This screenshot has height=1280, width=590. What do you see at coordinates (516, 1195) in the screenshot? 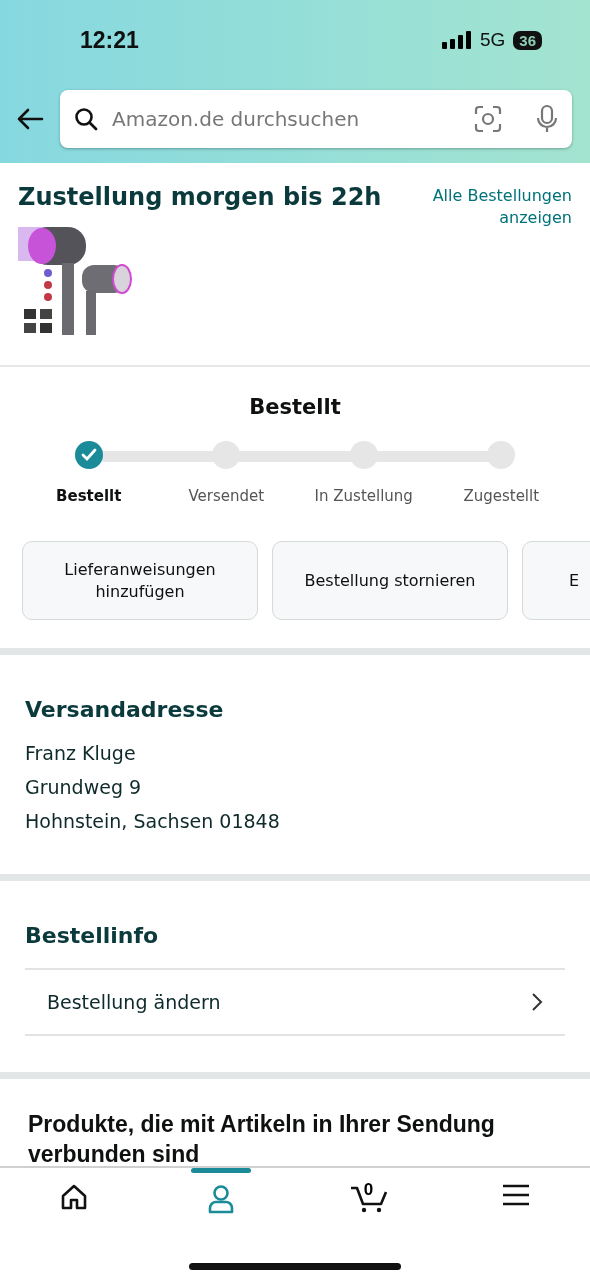
I see `menu-icon` at bounding box center [516, 1195].